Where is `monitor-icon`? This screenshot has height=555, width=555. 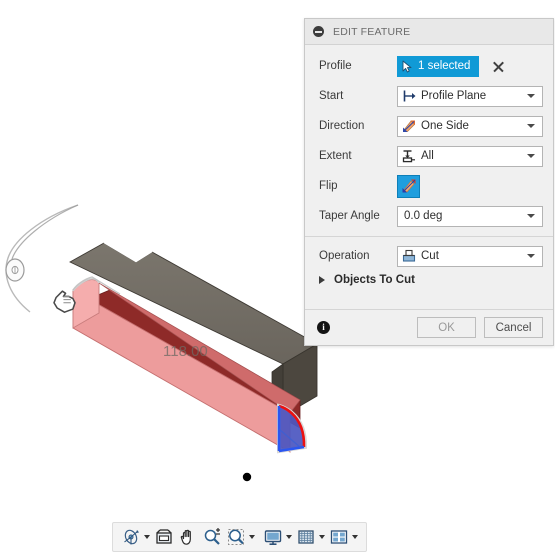
monitor-icon is located at coordinates (273, 538).